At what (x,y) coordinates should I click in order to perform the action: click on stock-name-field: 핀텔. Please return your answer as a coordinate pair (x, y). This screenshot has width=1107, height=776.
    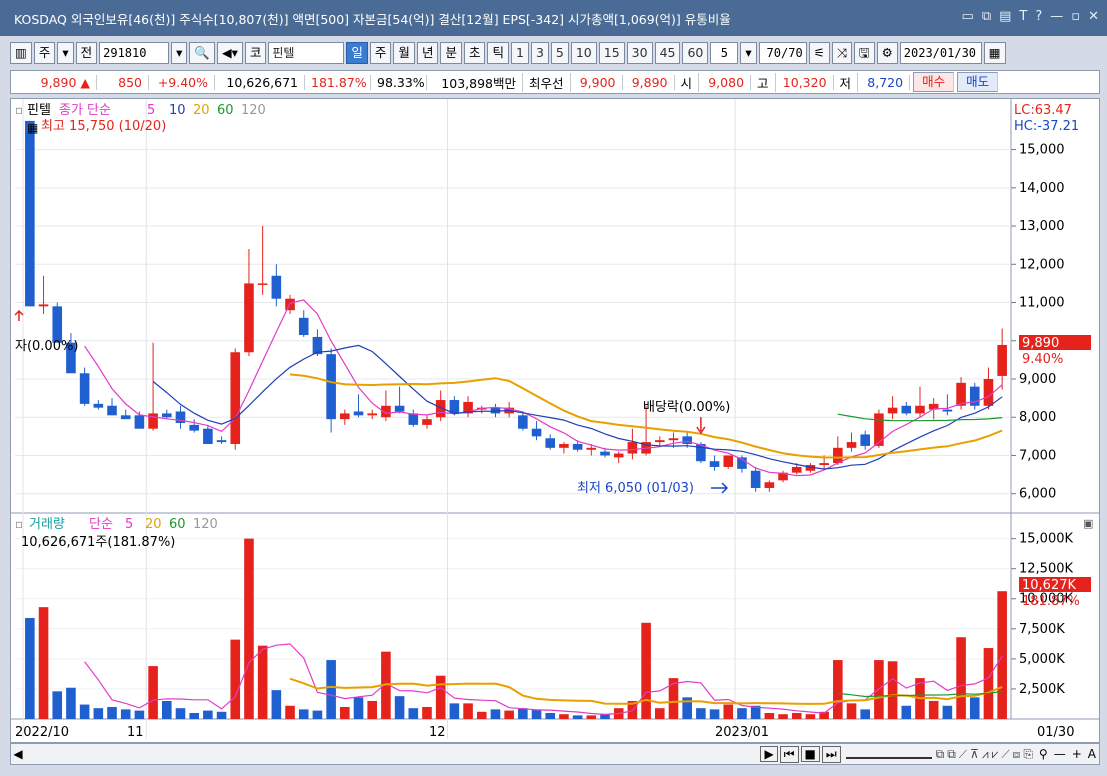
    Looking at the image, I should click on (306, 52).